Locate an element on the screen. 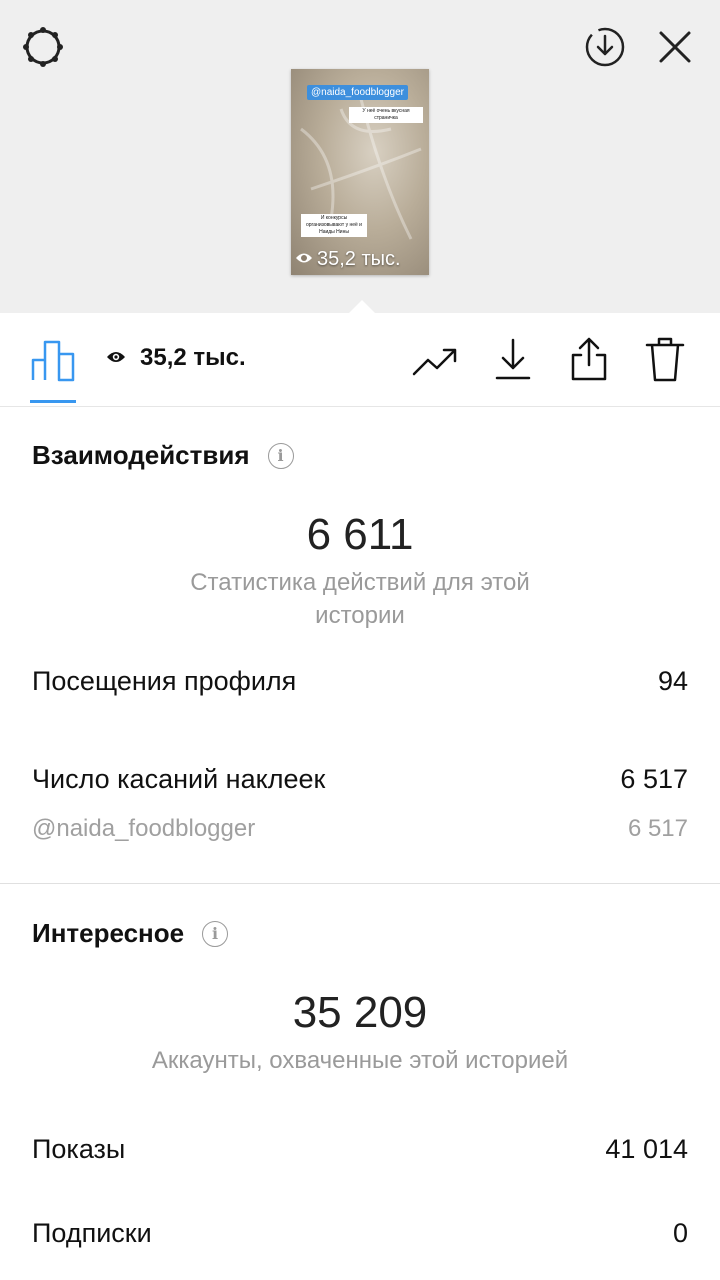  share-icon is located at coordinates (589, 359).